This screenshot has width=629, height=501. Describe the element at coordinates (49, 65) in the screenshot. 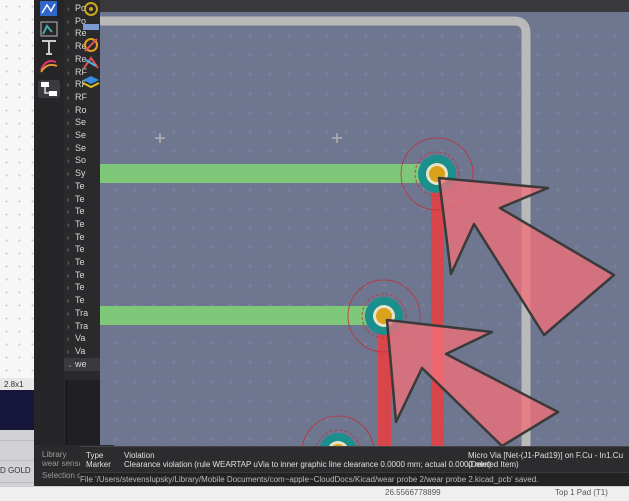

I see `curved-track-tool-icon` at that location.